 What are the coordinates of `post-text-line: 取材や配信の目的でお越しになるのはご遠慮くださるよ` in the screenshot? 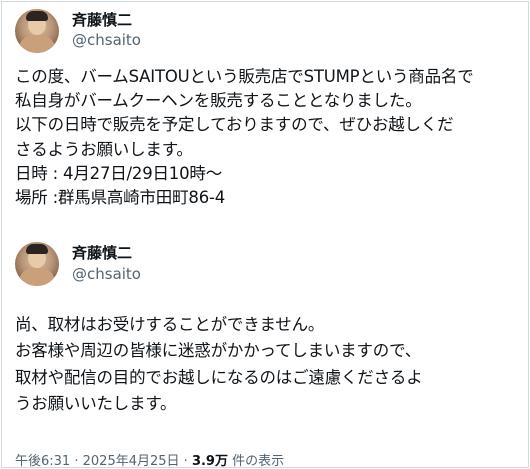 It's located at (219, 377).